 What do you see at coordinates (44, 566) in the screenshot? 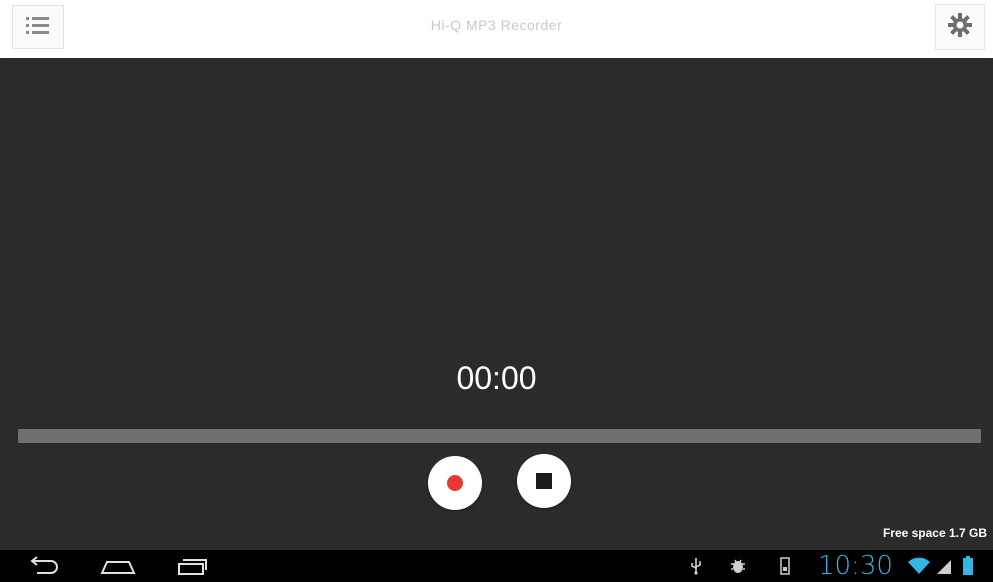
I see `back-icon` at bounding box center [44, 566].